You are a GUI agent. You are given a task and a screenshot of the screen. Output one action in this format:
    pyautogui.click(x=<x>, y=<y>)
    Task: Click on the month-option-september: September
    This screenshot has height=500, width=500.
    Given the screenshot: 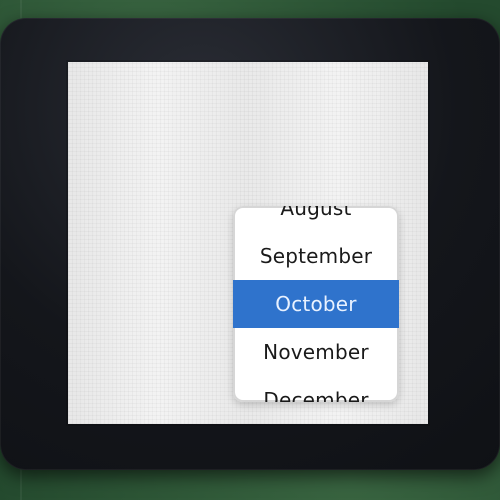 What is the action you would take?
    pyautogui.click(x=316, y=256)
    